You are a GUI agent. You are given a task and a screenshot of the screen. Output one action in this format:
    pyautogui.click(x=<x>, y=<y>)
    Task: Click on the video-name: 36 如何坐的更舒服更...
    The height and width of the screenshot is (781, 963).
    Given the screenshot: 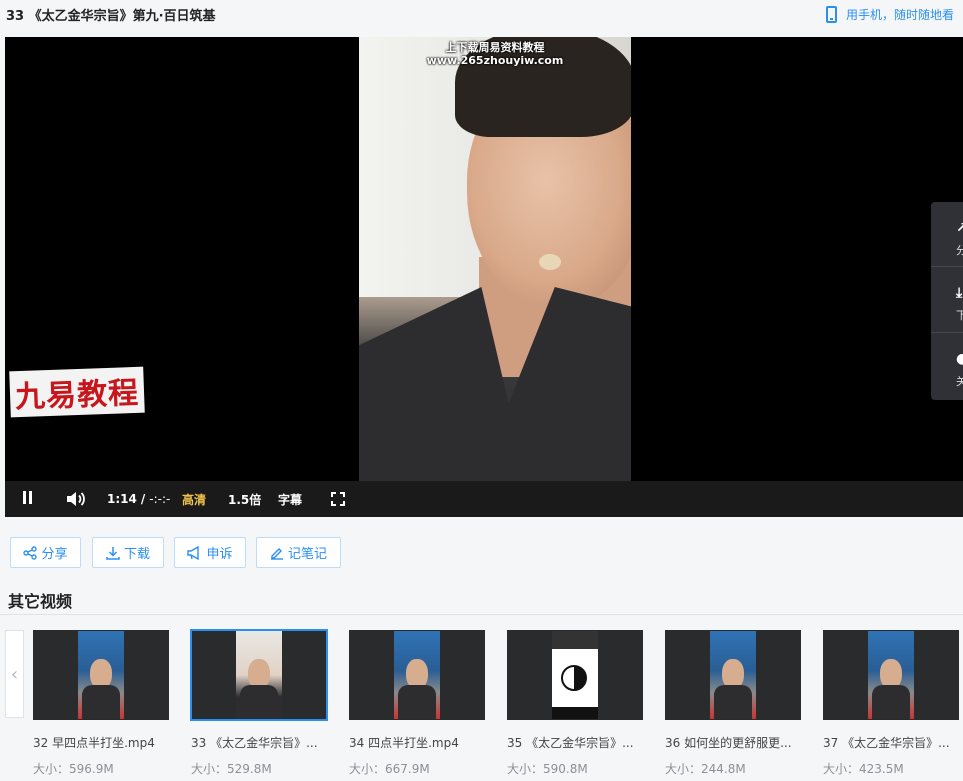 What is the action you would take?
    pyautogui.click(x=731, y=742)
    